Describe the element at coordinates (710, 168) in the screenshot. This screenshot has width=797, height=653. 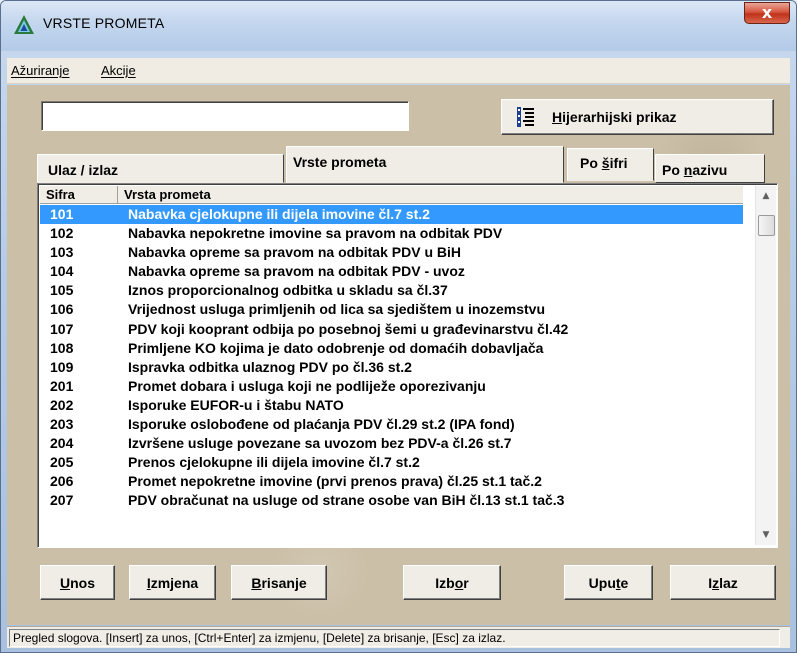
I see `tab-po-nazivu: Po nazivu` at that location.